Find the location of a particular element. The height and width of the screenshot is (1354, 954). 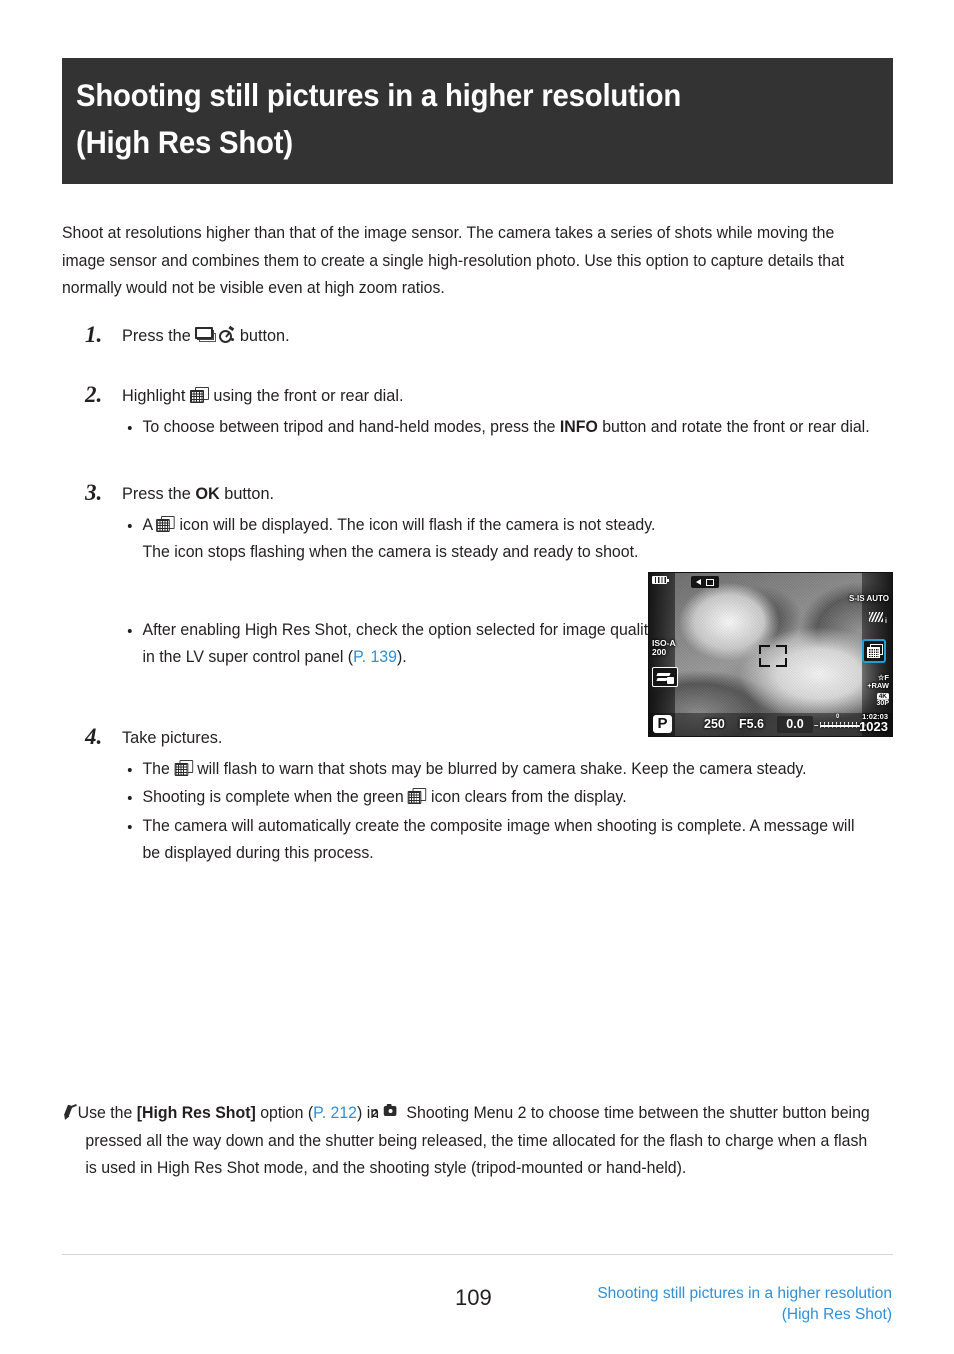

tip-text-3: ) in is located at coordinates (370, 1113).